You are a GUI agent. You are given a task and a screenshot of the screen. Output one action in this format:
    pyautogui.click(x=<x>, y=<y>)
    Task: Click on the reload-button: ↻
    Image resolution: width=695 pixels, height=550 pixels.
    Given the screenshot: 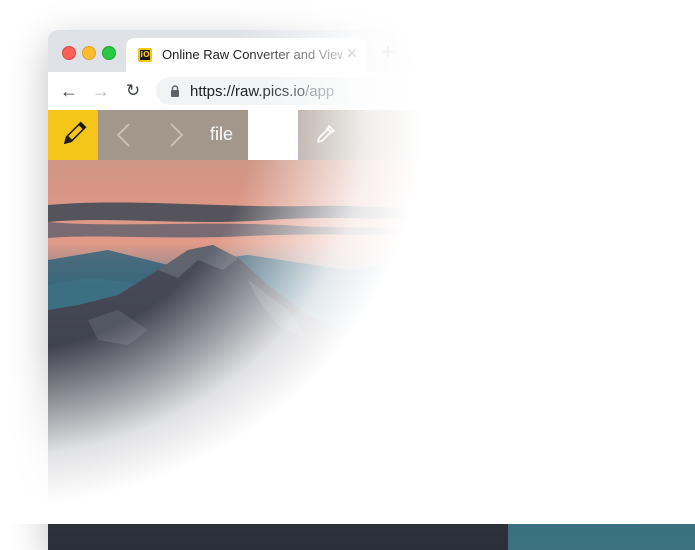 What is the action you would take?
    pyautogui.click(x=133, y=91)
    